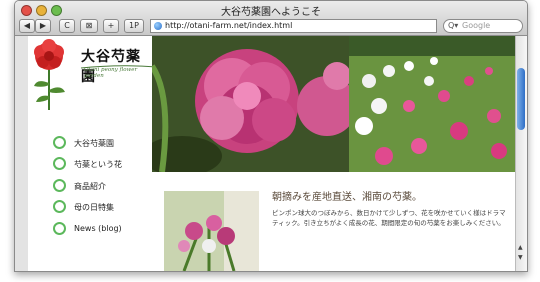  I want to click on bouquet-thumbnail, so click(211, 231).